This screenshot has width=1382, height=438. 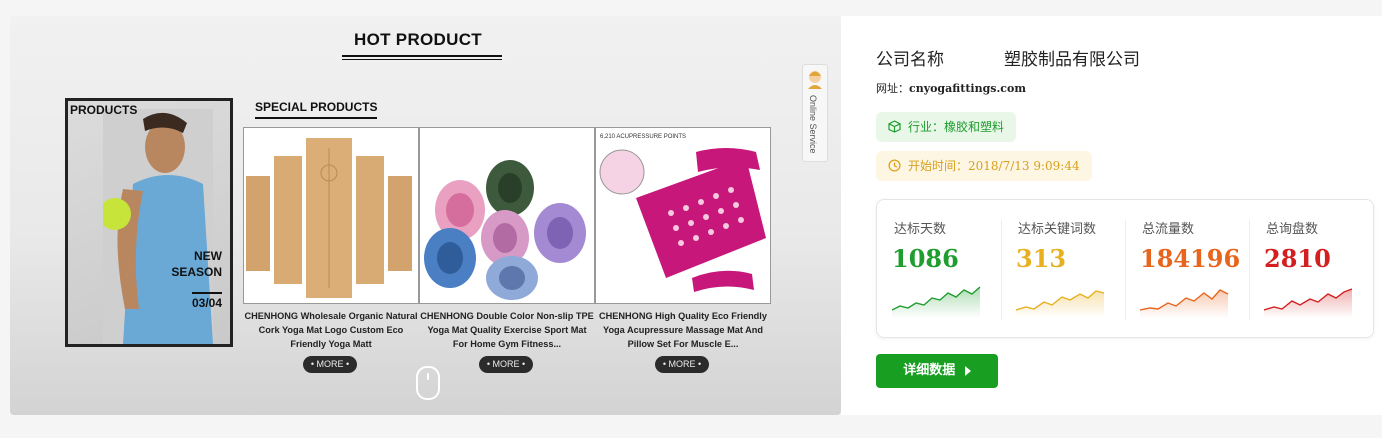 I want to click on cube-icon, so click(x=894, y=126).